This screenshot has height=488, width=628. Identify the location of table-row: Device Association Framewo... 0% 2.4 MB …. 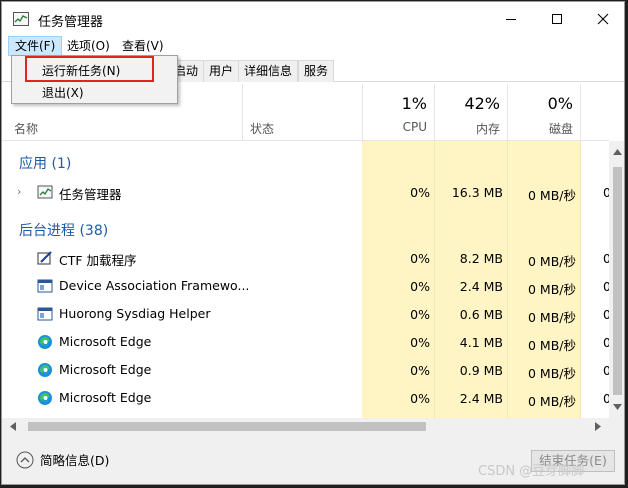
(305, 286).